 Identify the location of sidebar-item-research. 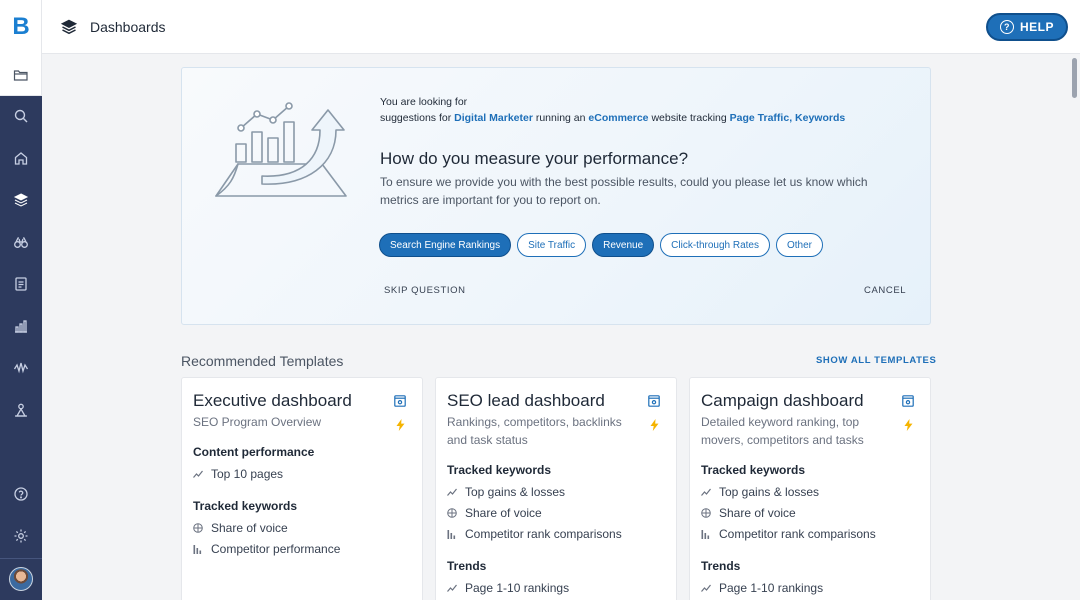
(21, 242).